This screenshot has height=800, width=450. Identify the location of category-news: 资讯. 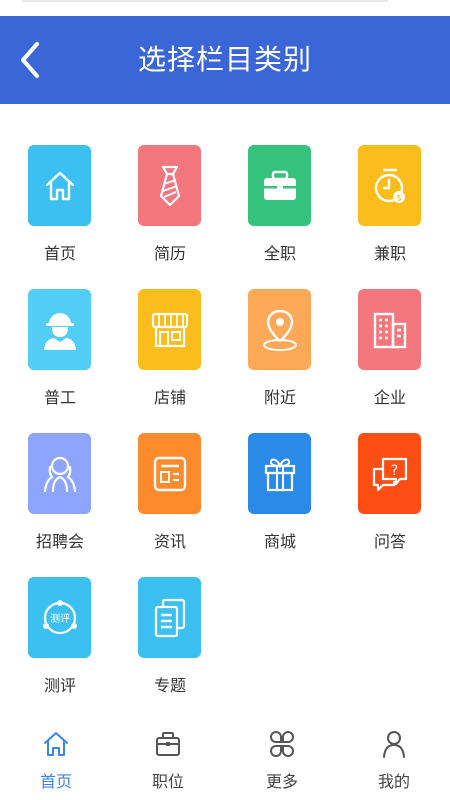
(170, 471).